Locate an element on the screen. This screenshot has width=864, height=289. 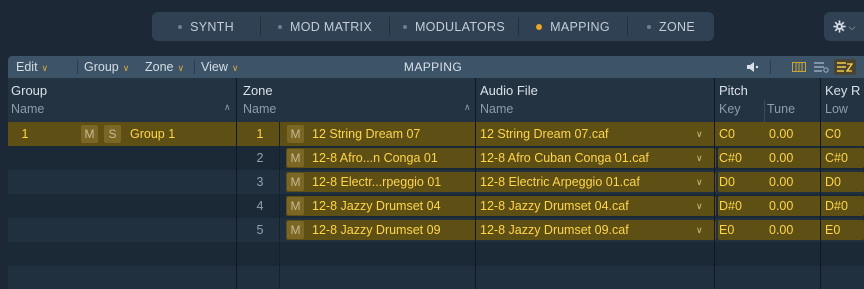
audio-file-name: 12-8 Jazzy Drumset 09.caf is located at coordinates (586, 230).